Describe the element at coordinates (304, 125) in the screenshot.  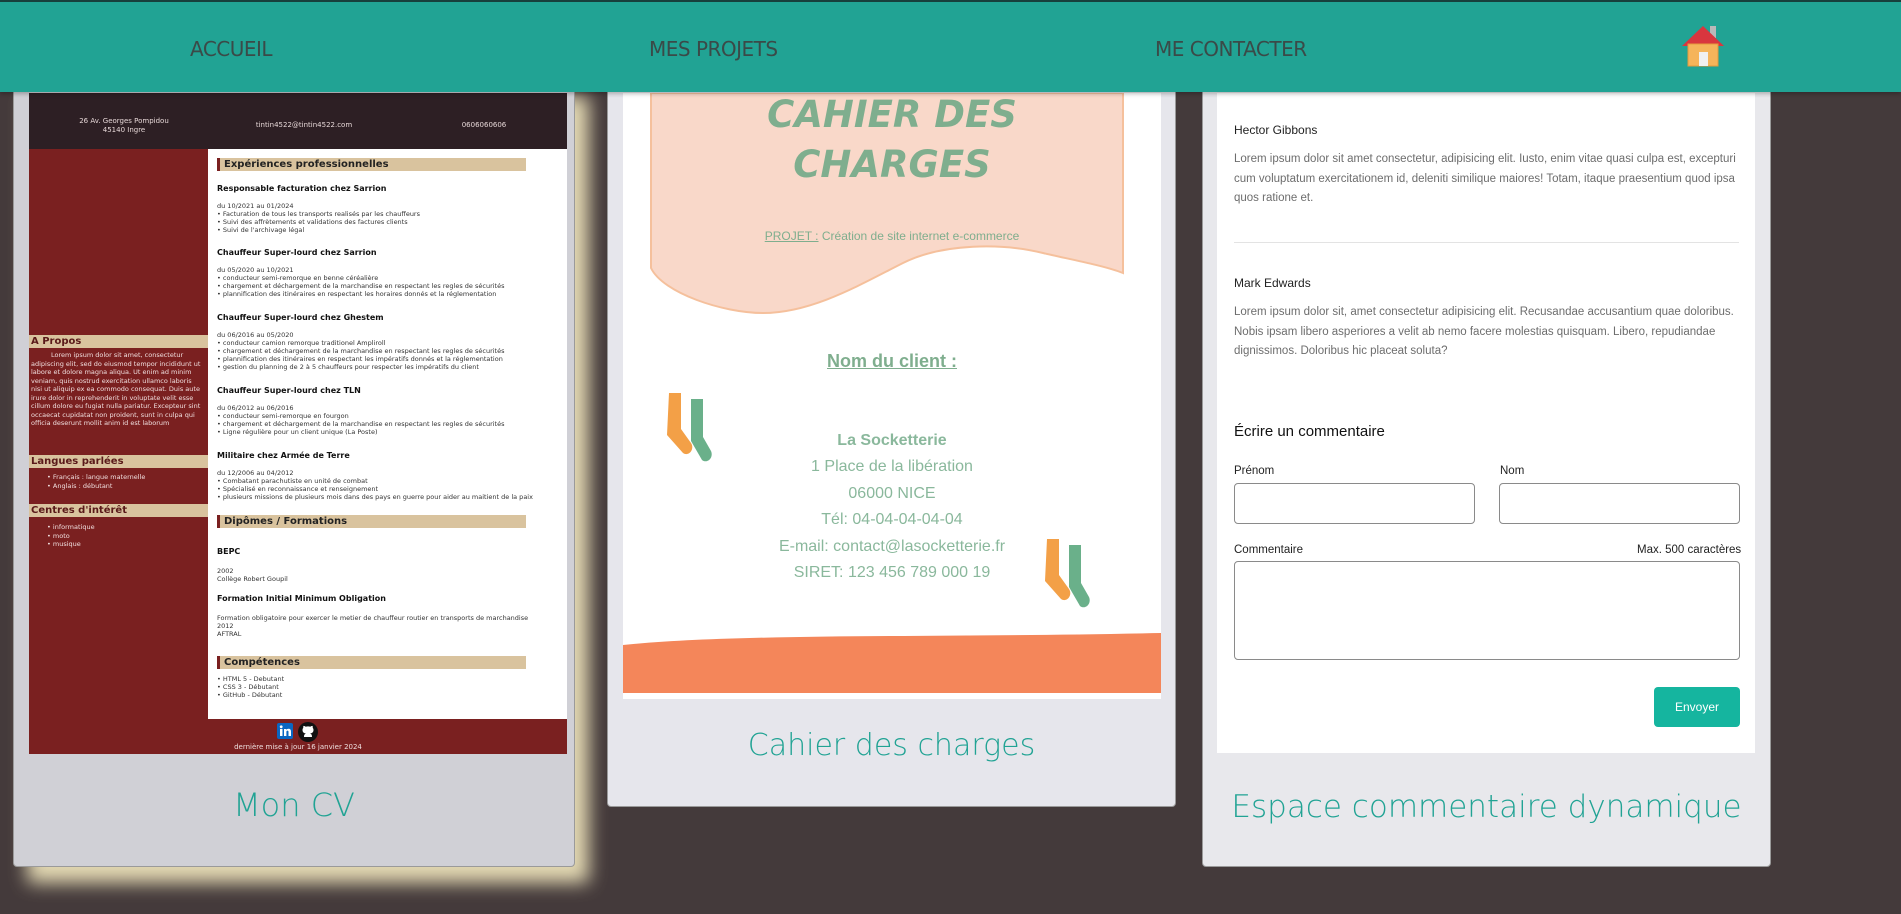
I see `cv-email: tintin4522@tintin4522.com` at that location.